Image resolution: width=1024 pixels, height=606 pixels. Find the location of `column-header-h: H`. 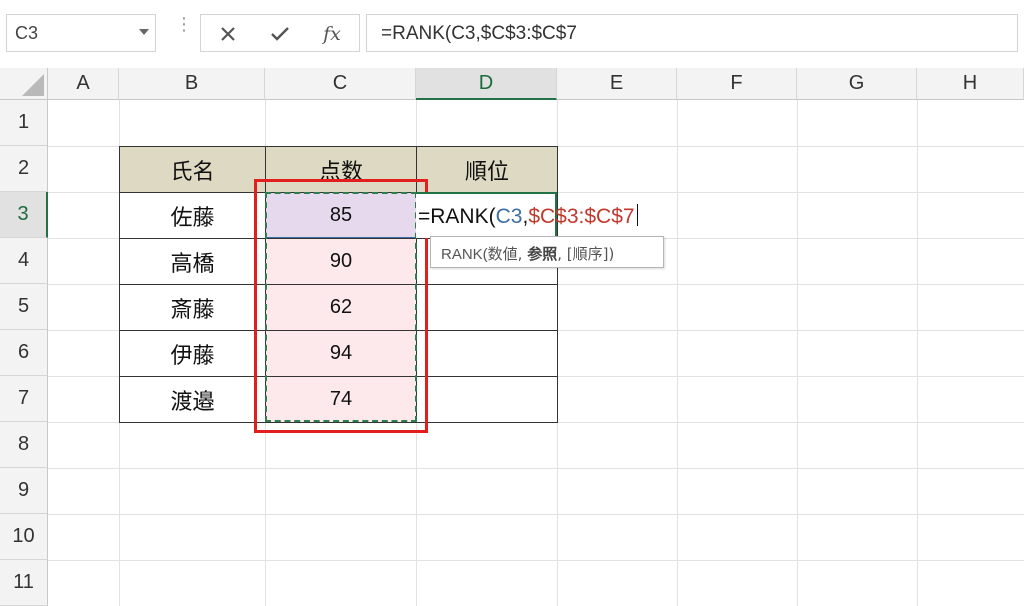

column-header-h: H is located at coordinates (970, 84).